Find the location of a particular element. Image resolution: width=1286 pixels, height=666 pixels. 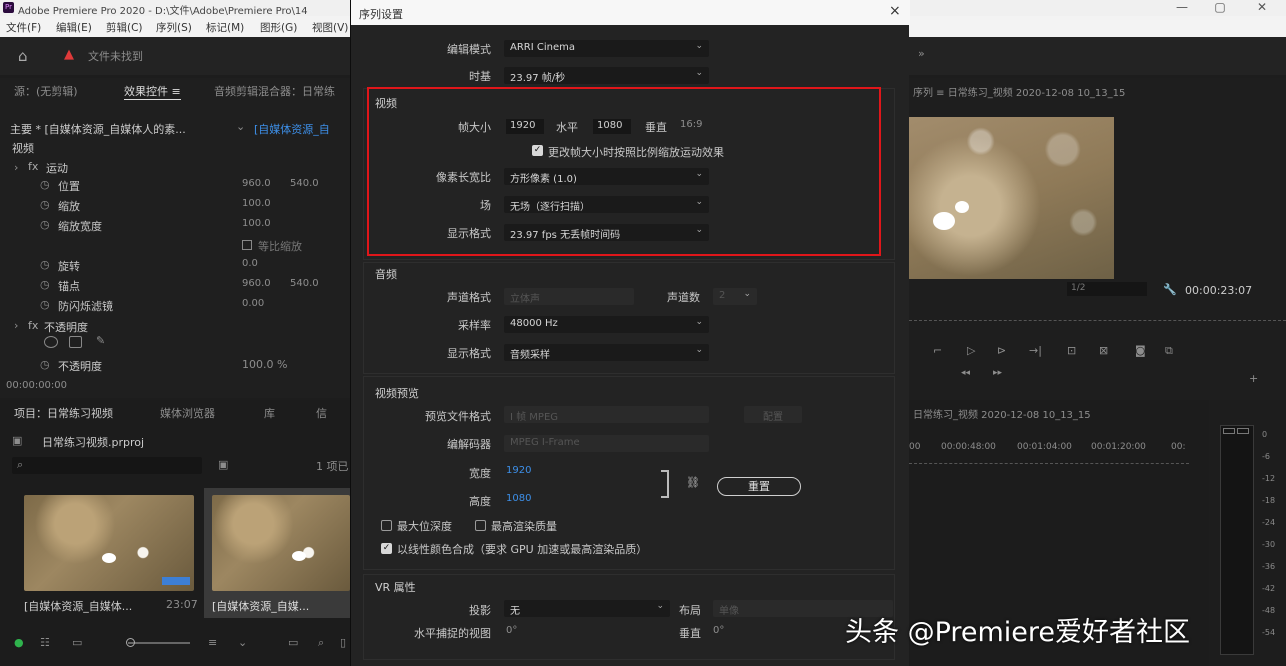

bin-icon: ▣ is located at coordinates (223, 464).